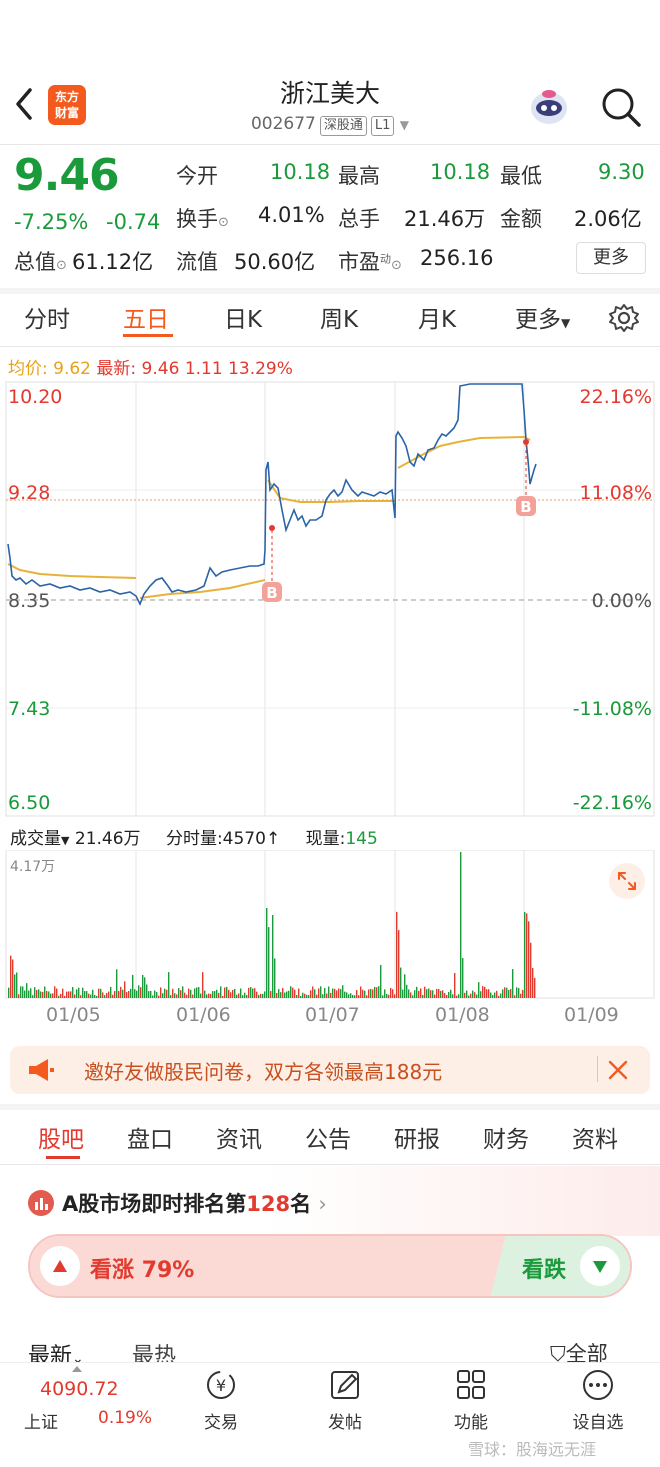 The height and width of the screenshot is (1467, 660). I want to click on bullish-button, so click(60, 1266).